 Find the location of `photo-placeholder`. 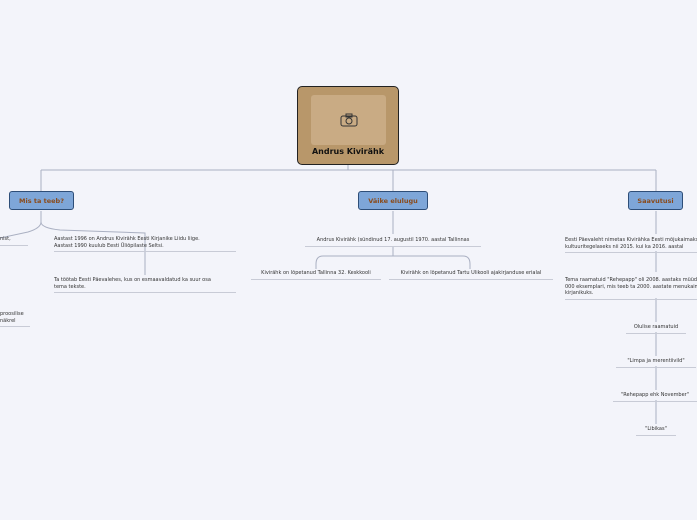

photo-placeholder is located at coordinates (348, 120).